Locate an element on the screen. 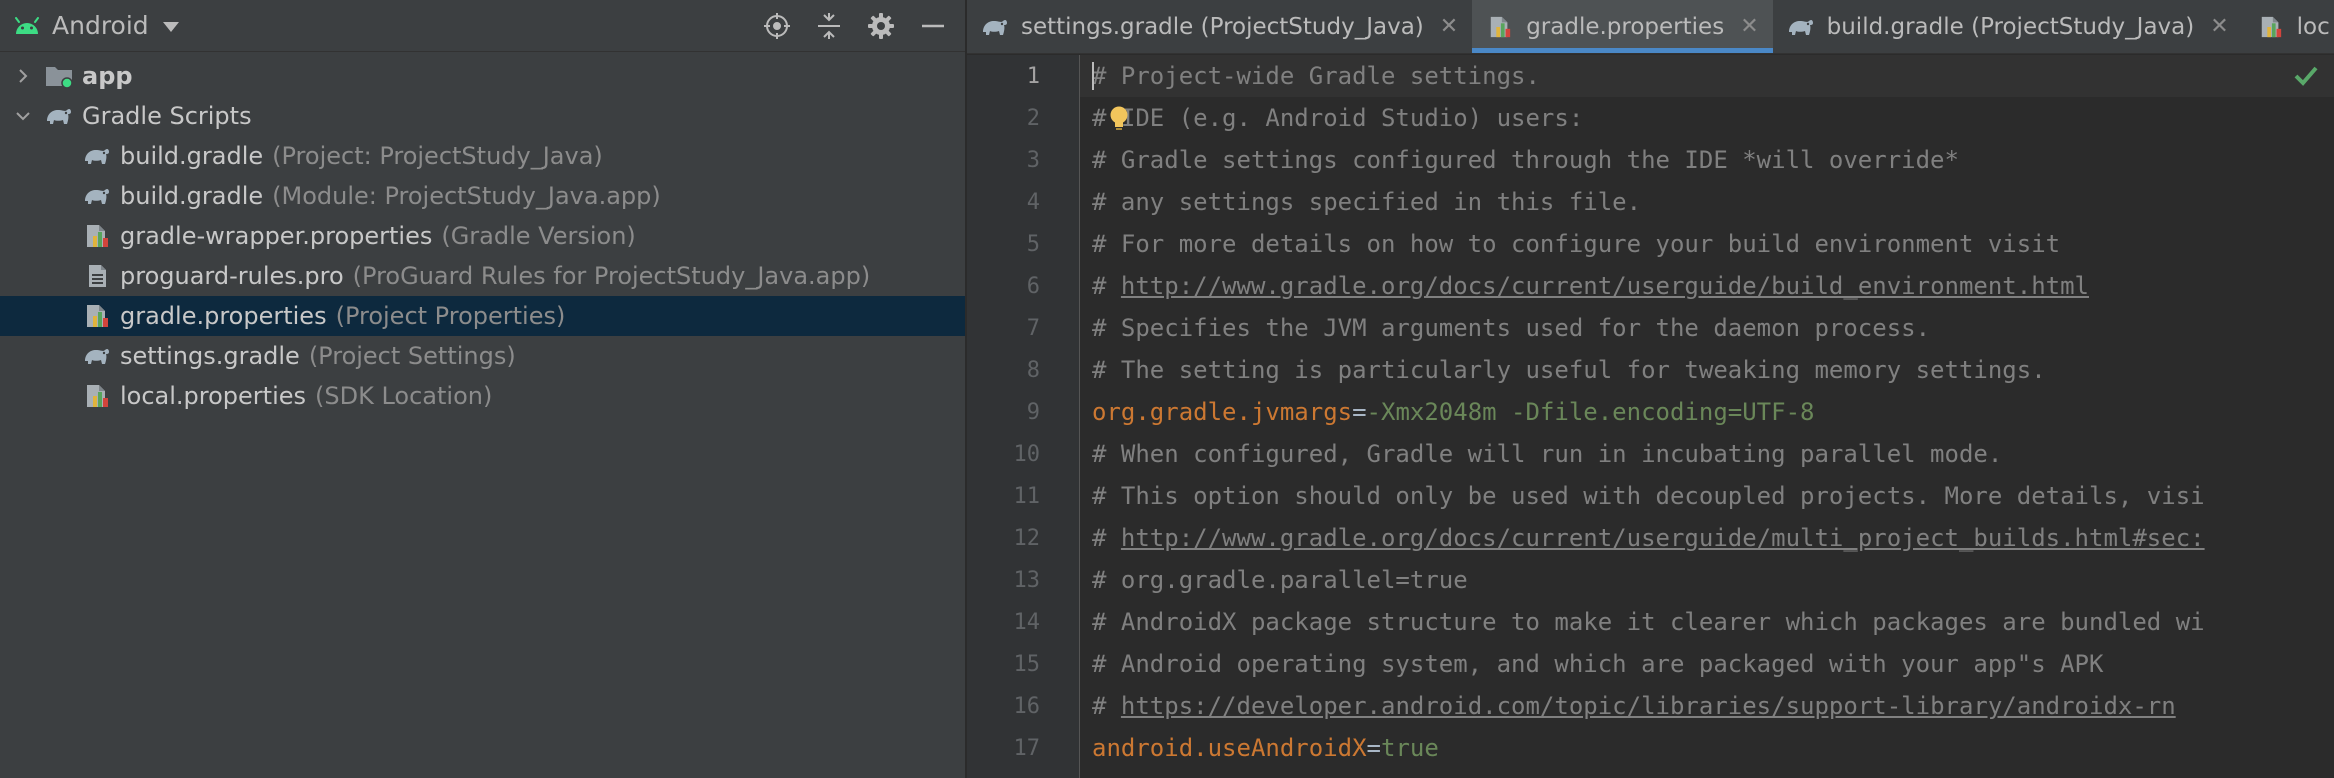  code-token: = is located at coordinates (1373, 748).